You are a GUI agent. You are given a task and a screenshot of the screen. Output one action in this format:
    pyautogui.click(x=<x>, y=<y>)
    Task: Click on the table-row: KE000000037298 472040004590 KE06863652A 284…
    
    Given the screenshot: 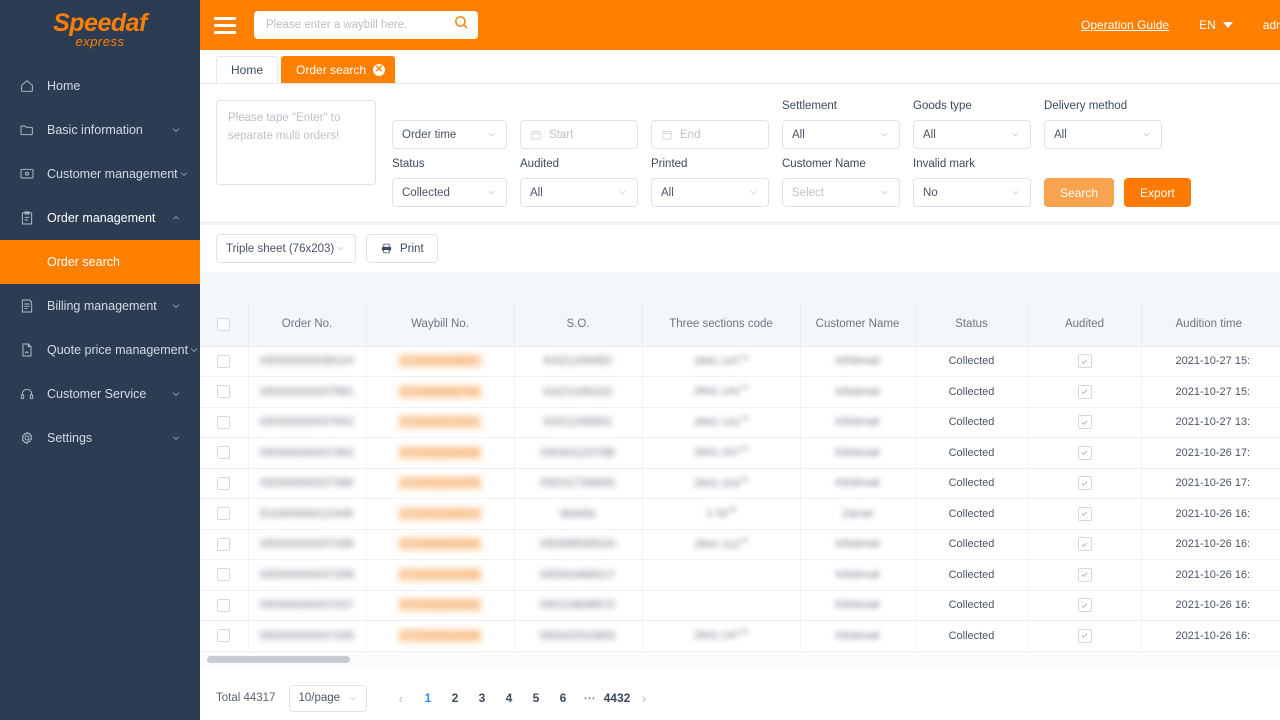 What is the action you would take?
    pyautogui.click(x=740, y=544)
    